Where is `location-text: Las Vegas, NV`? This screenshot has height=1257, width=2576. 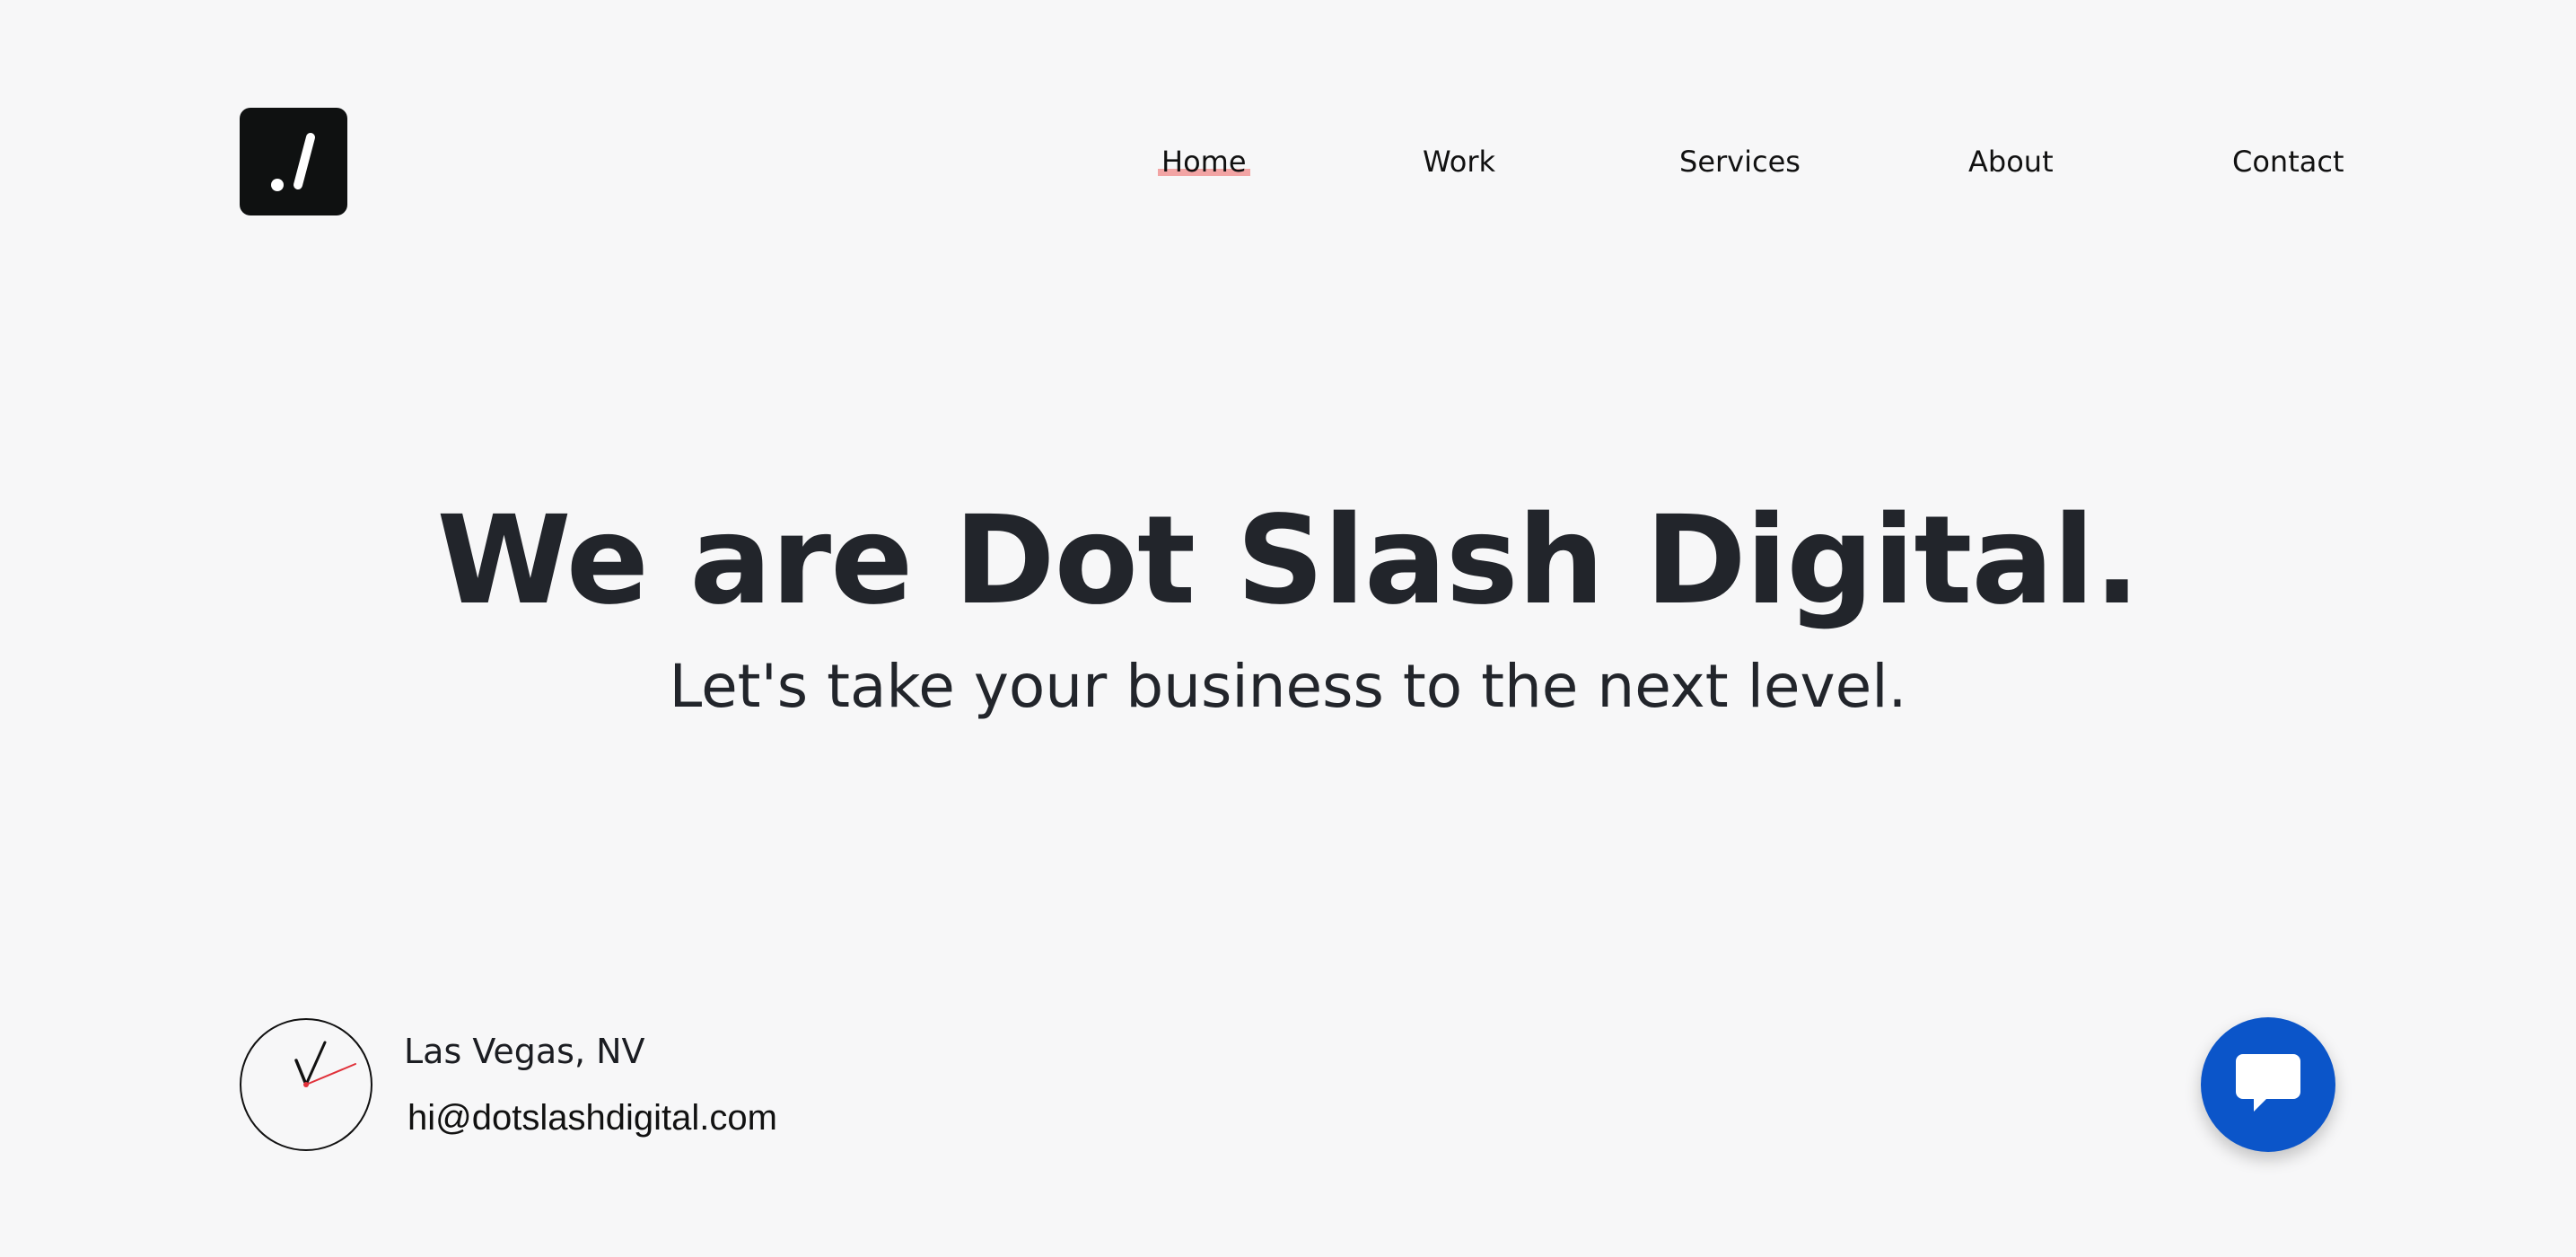
location-text: Las Vegas, NV is located at coordinates (524, 1052).